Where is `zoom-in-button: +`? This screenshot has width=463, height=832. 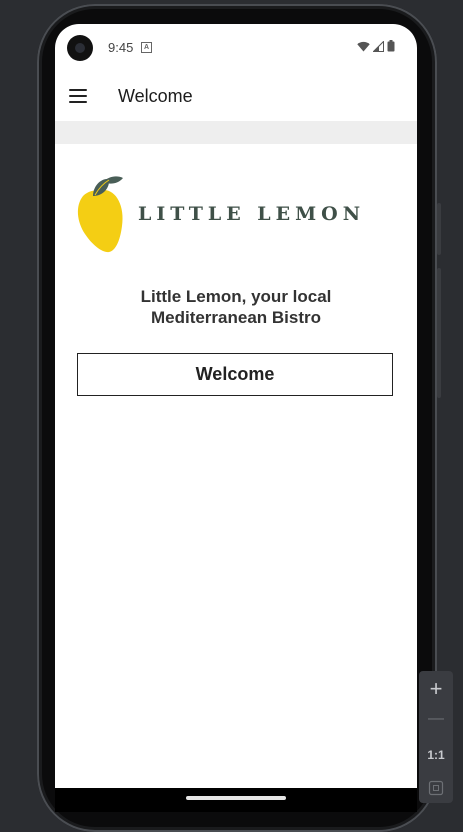
zoom-in-button: + is located at coordinates (436, 689).